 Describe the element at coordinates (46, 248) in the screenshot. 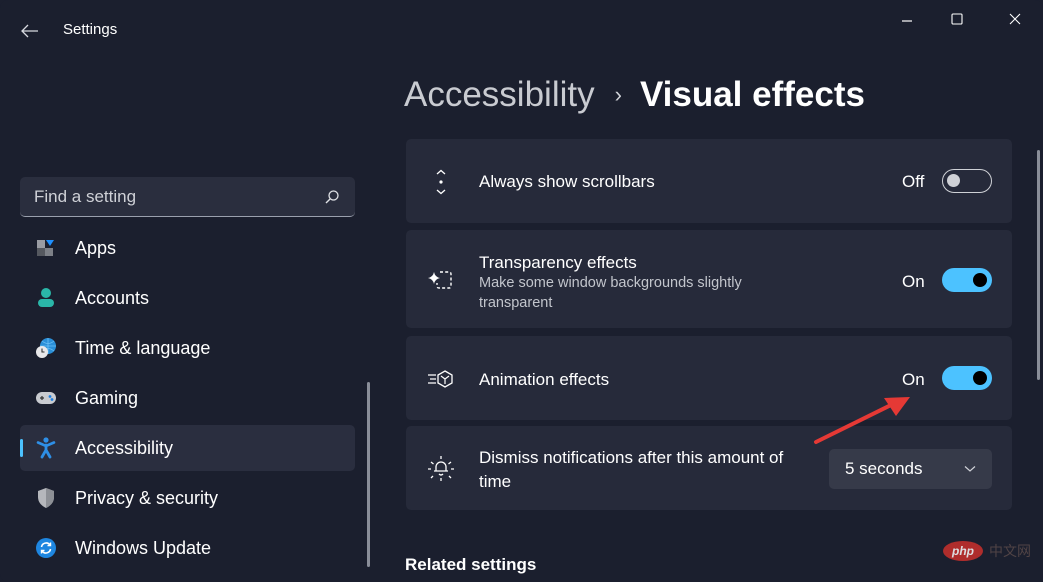

I see `apps-icon` at that location.